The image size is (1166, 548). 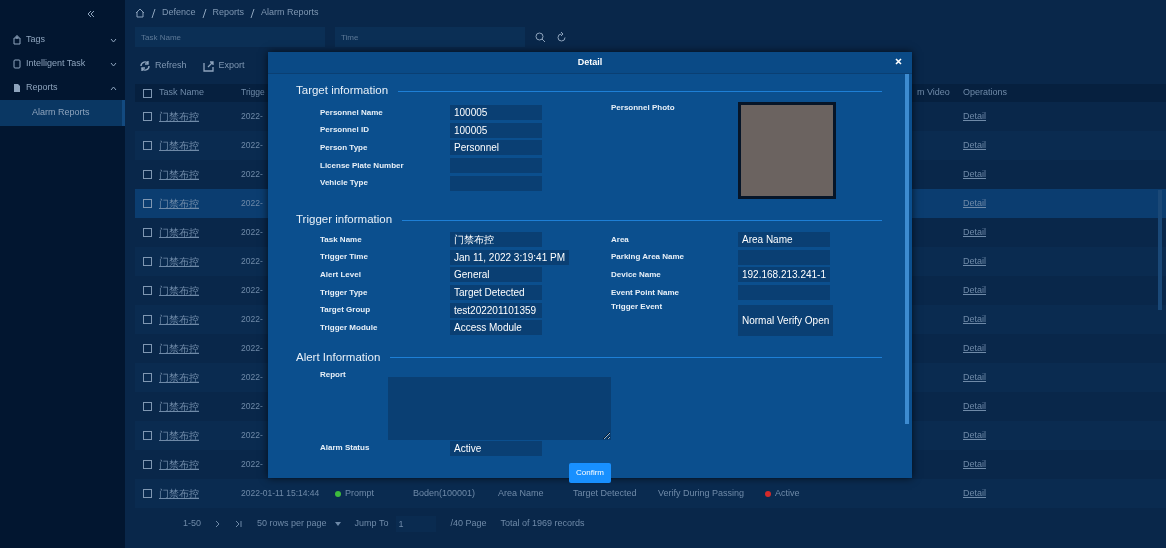 What do you see at coordinates (933, 92) in the screenshot?
I see `column-header: m Video` at bounding box center [933, 92].